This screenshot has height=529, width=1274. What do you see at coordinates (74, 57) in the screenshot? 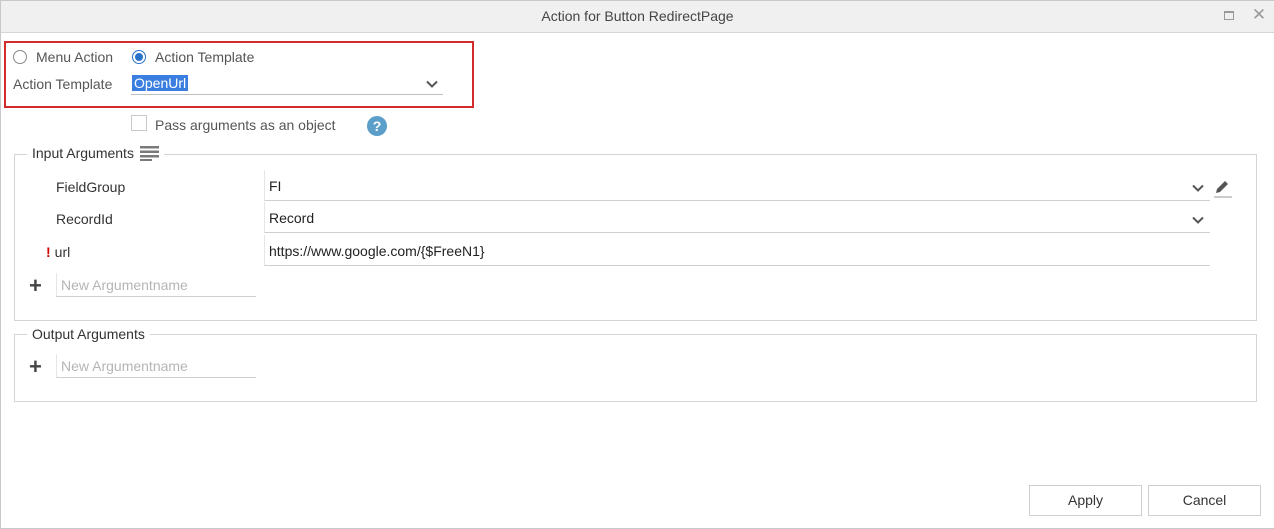
I see `radio-menu-action-label: Menu Action` at bounding box center [74, 57].